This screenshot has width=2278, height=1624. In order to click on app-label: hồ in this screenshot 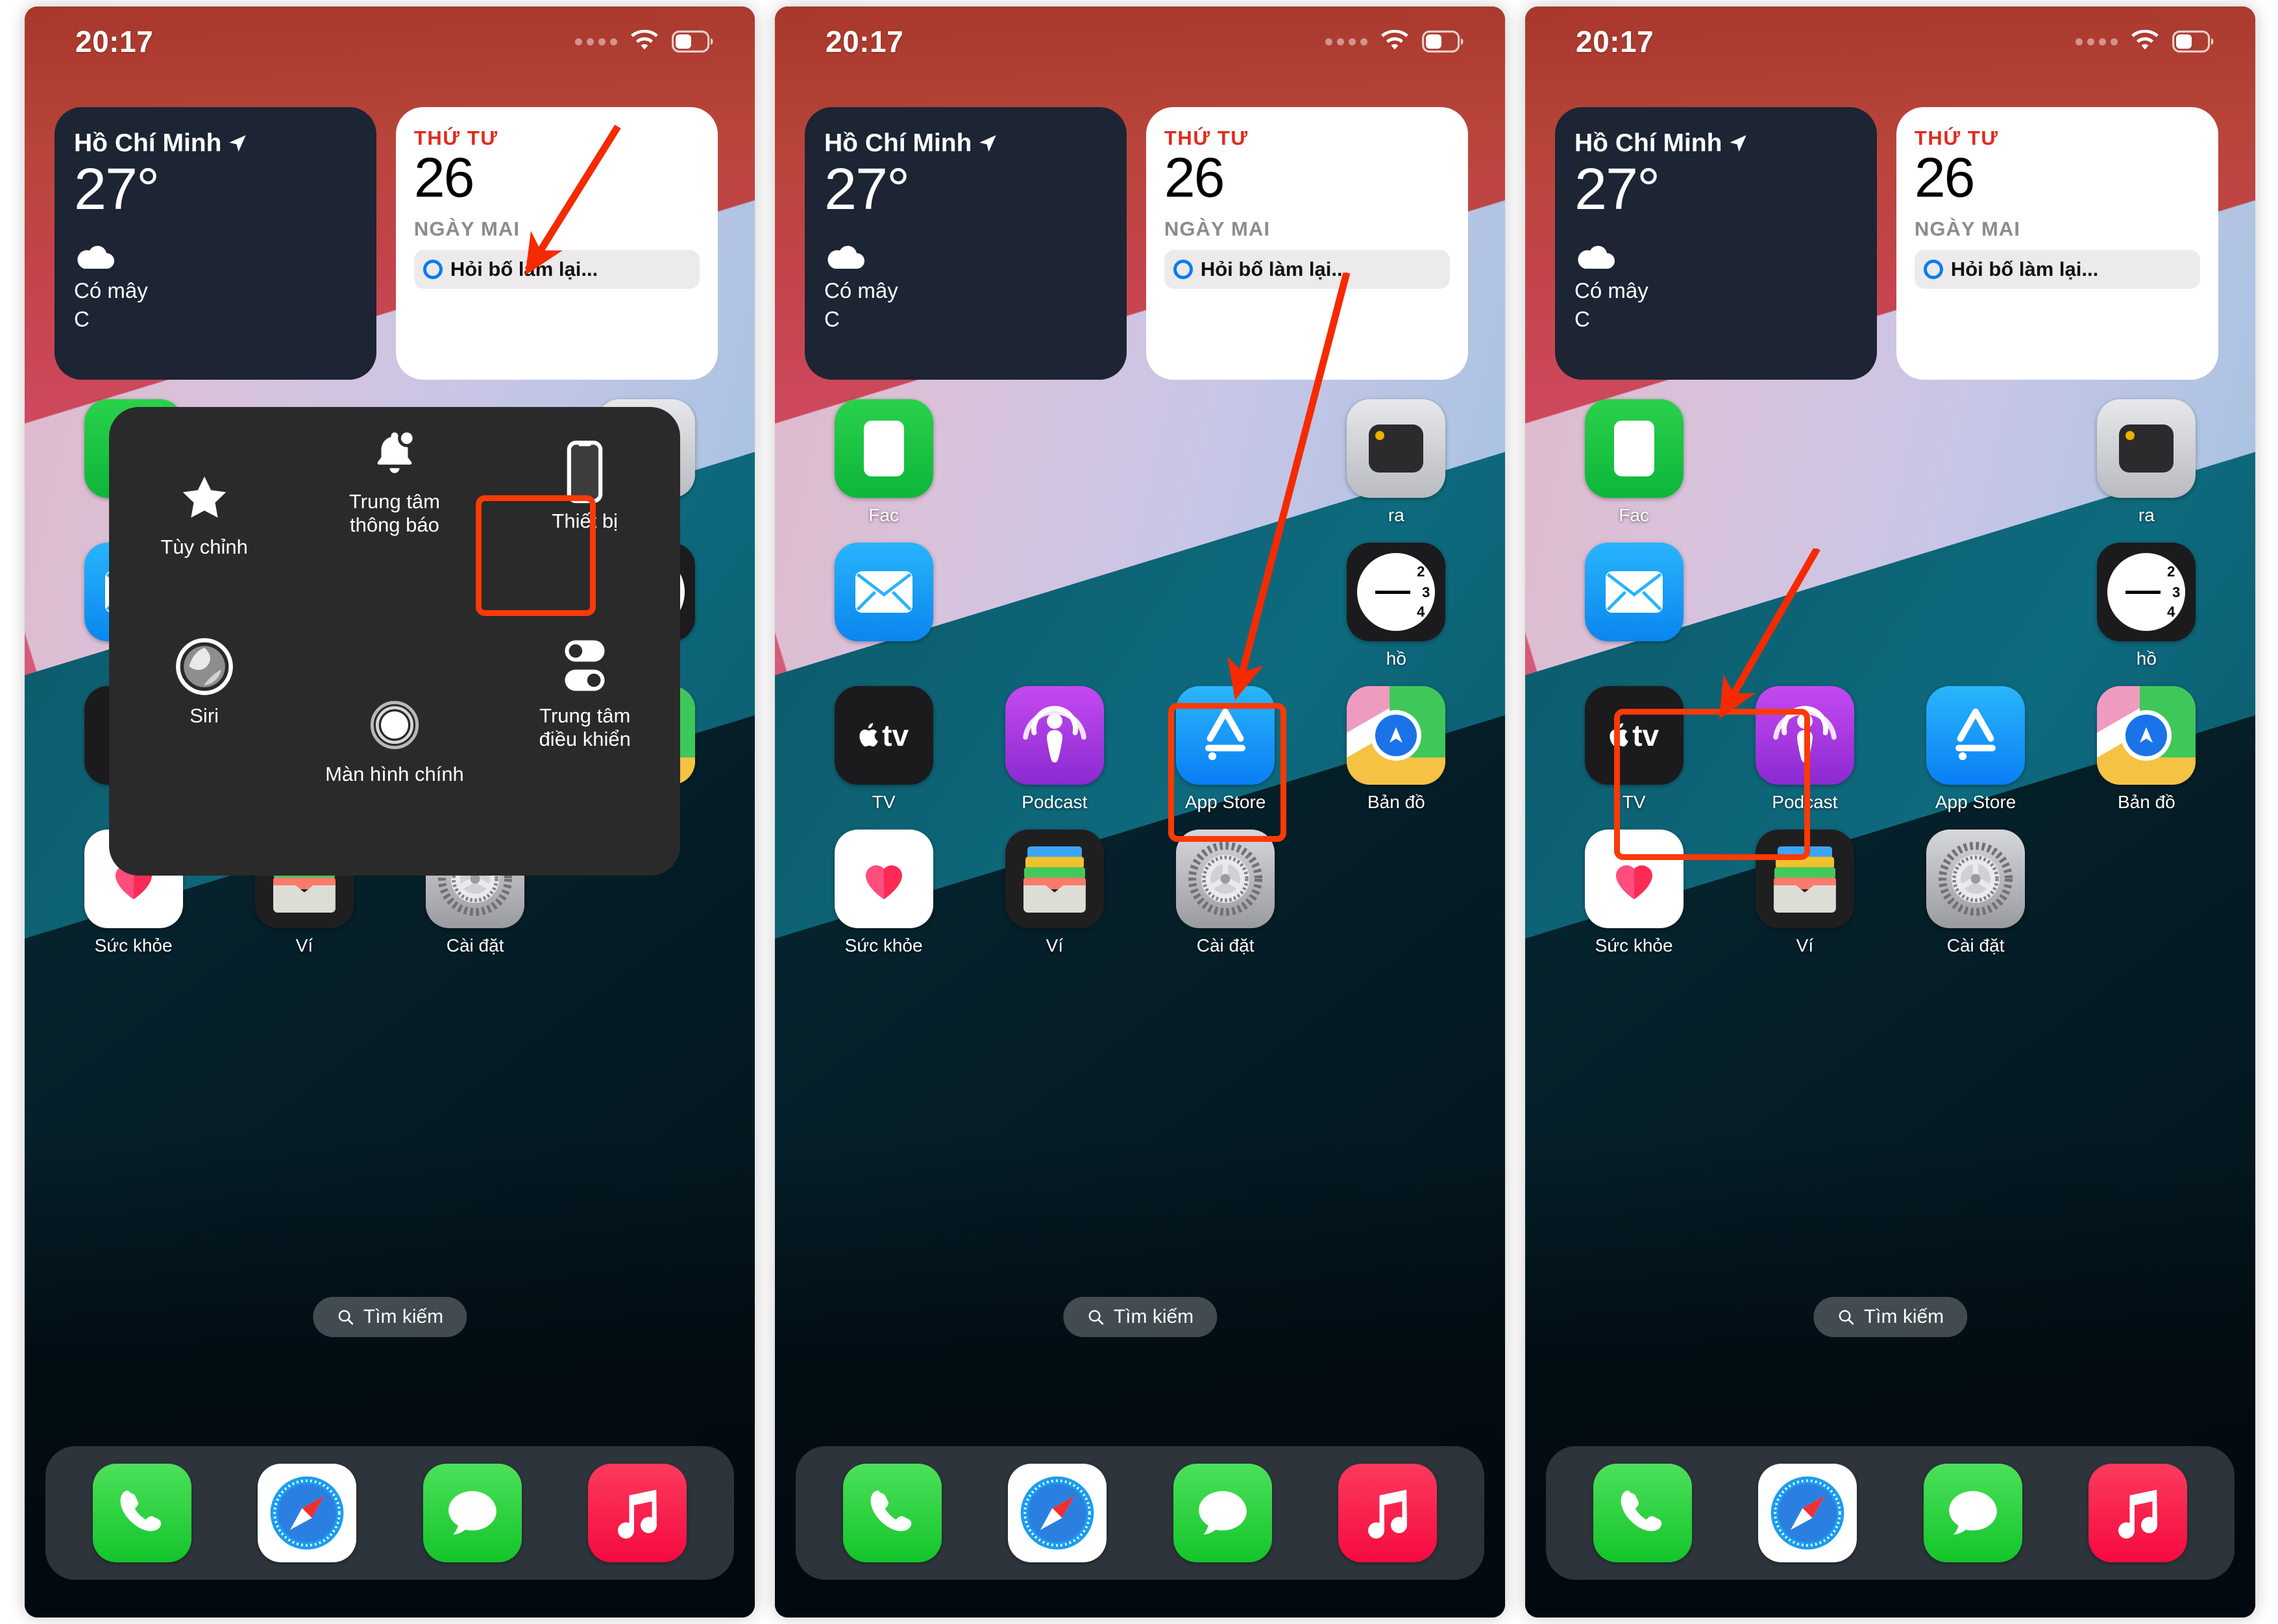, I will do `click(1396, 658)`.